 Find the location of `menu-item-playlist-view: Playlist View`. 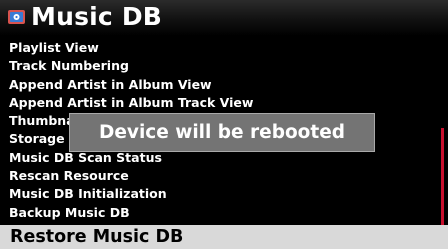

menu-item-playlist-view: Playlist View is located at coordinates (224, 48).